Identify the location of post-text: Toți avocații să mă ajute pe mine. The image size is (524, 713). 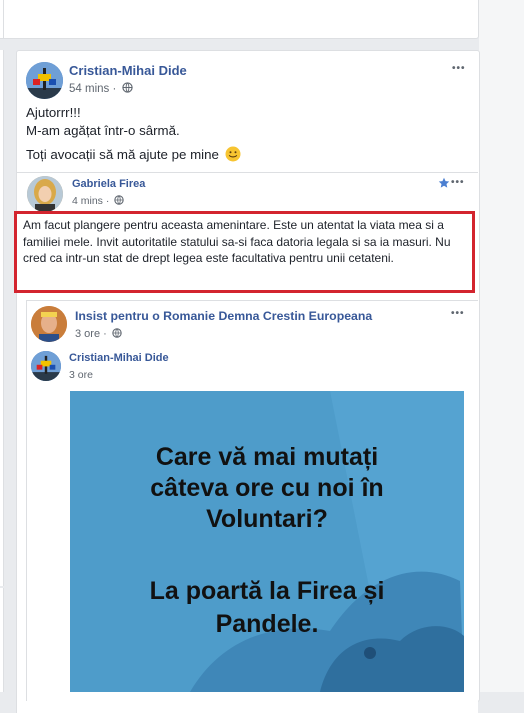
(122, 154).